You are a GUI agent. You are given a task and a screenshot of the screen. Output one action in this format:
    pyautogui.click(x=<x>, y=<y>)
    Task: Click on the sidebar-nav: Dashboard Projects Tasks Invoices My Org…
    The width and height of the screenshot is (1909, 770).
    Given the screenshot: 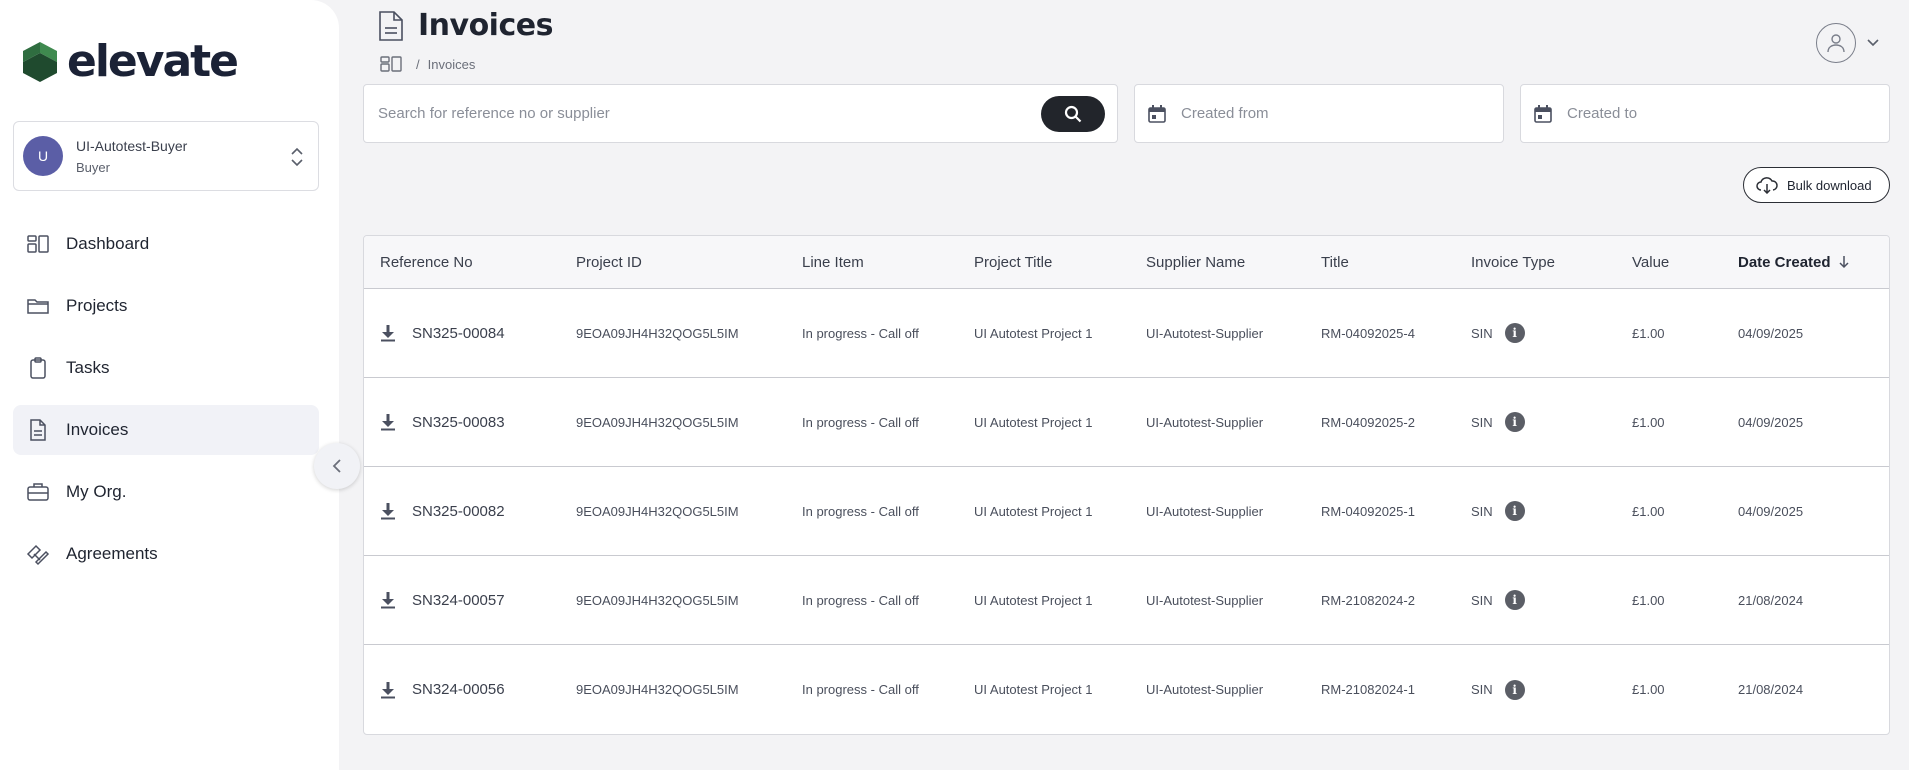 What is the action you would take?
    pyautogui.click(x=166, y=405)
    